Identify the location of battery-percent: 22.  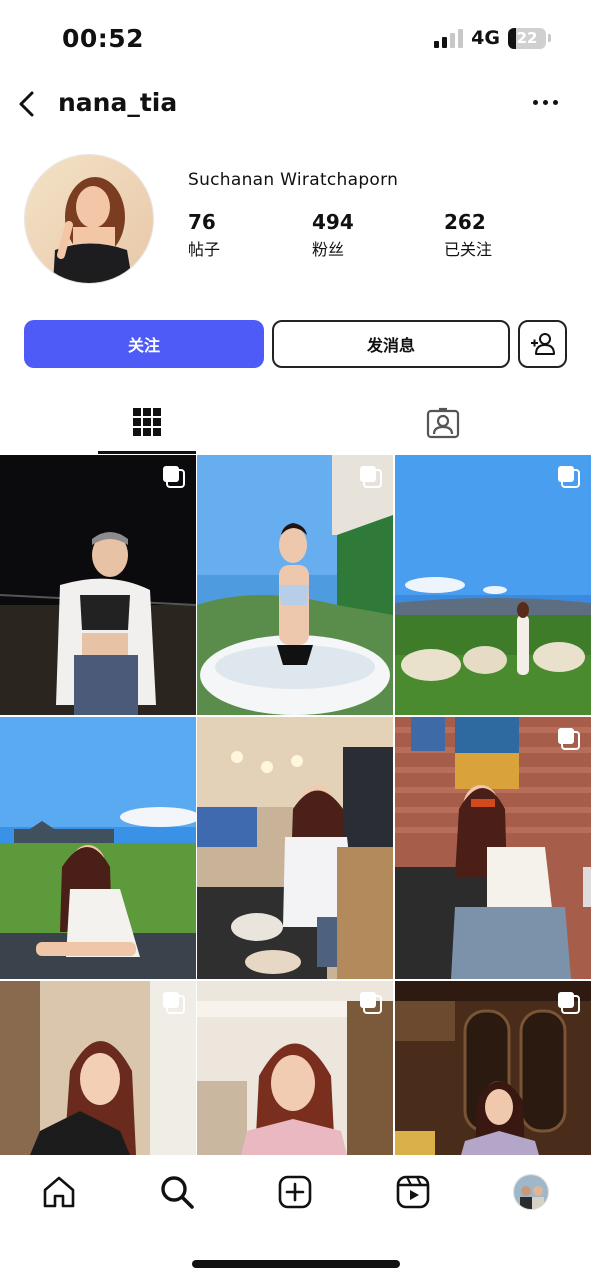
(527, 37).